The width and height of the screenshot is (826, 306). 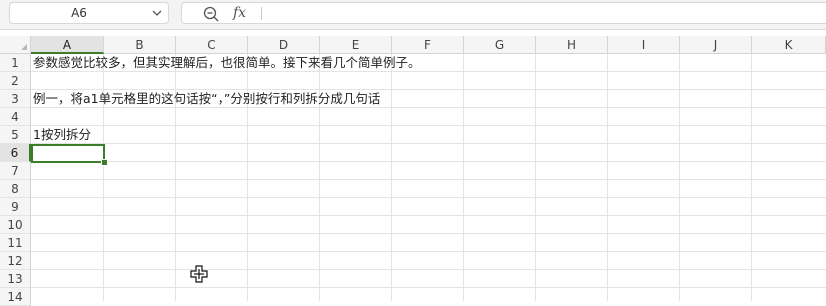 I want to click on name-box: A6, so click(x=89, y=13).